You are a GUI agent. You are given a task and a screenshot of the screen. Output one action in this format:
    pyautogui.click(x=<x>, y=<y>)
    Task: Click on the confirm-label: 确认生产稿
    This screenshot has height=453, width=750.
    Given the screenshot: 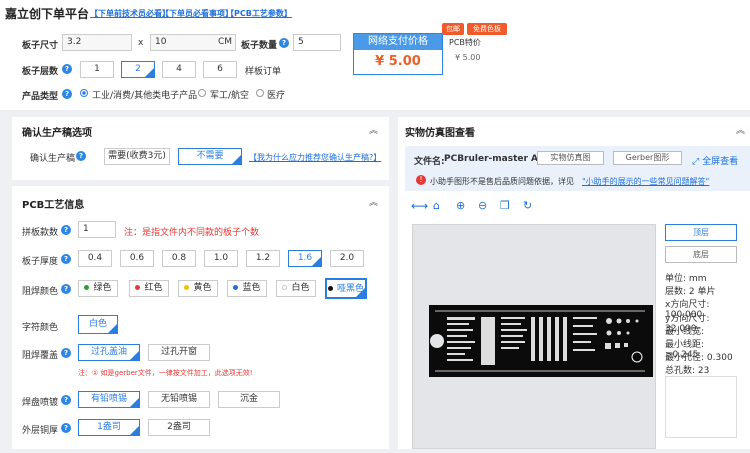 What is the action you would take?
    pyautogui.click(x=53, y=159)
    